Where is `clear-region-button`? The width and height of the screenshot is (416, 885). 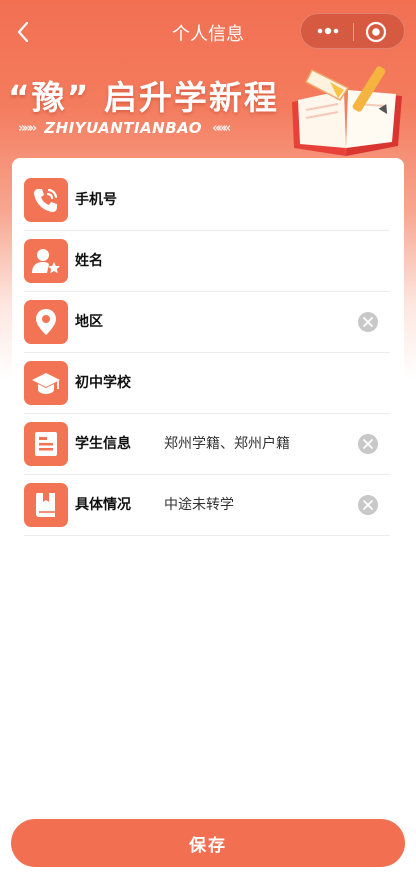
clear-region-button is located at coordinates (368, 322).